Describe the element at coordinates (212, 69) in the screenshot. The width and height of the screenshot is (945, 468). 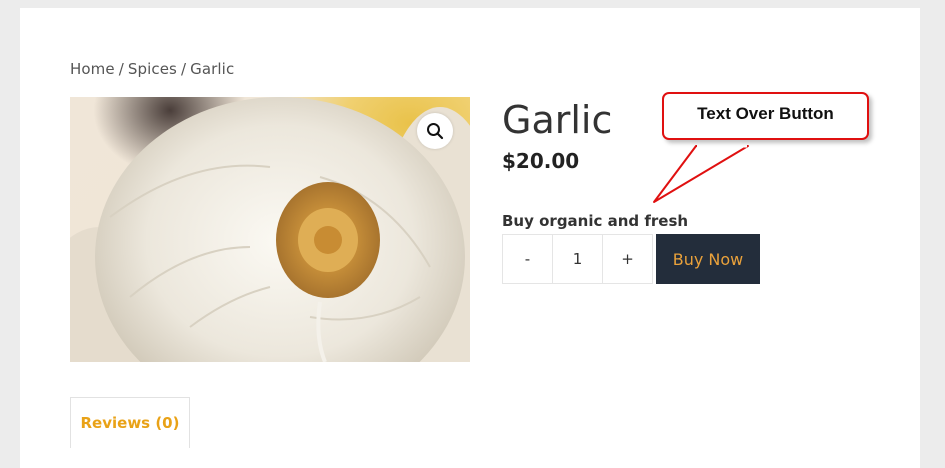
I see `breadcrumb-current: Garlic` at that location.